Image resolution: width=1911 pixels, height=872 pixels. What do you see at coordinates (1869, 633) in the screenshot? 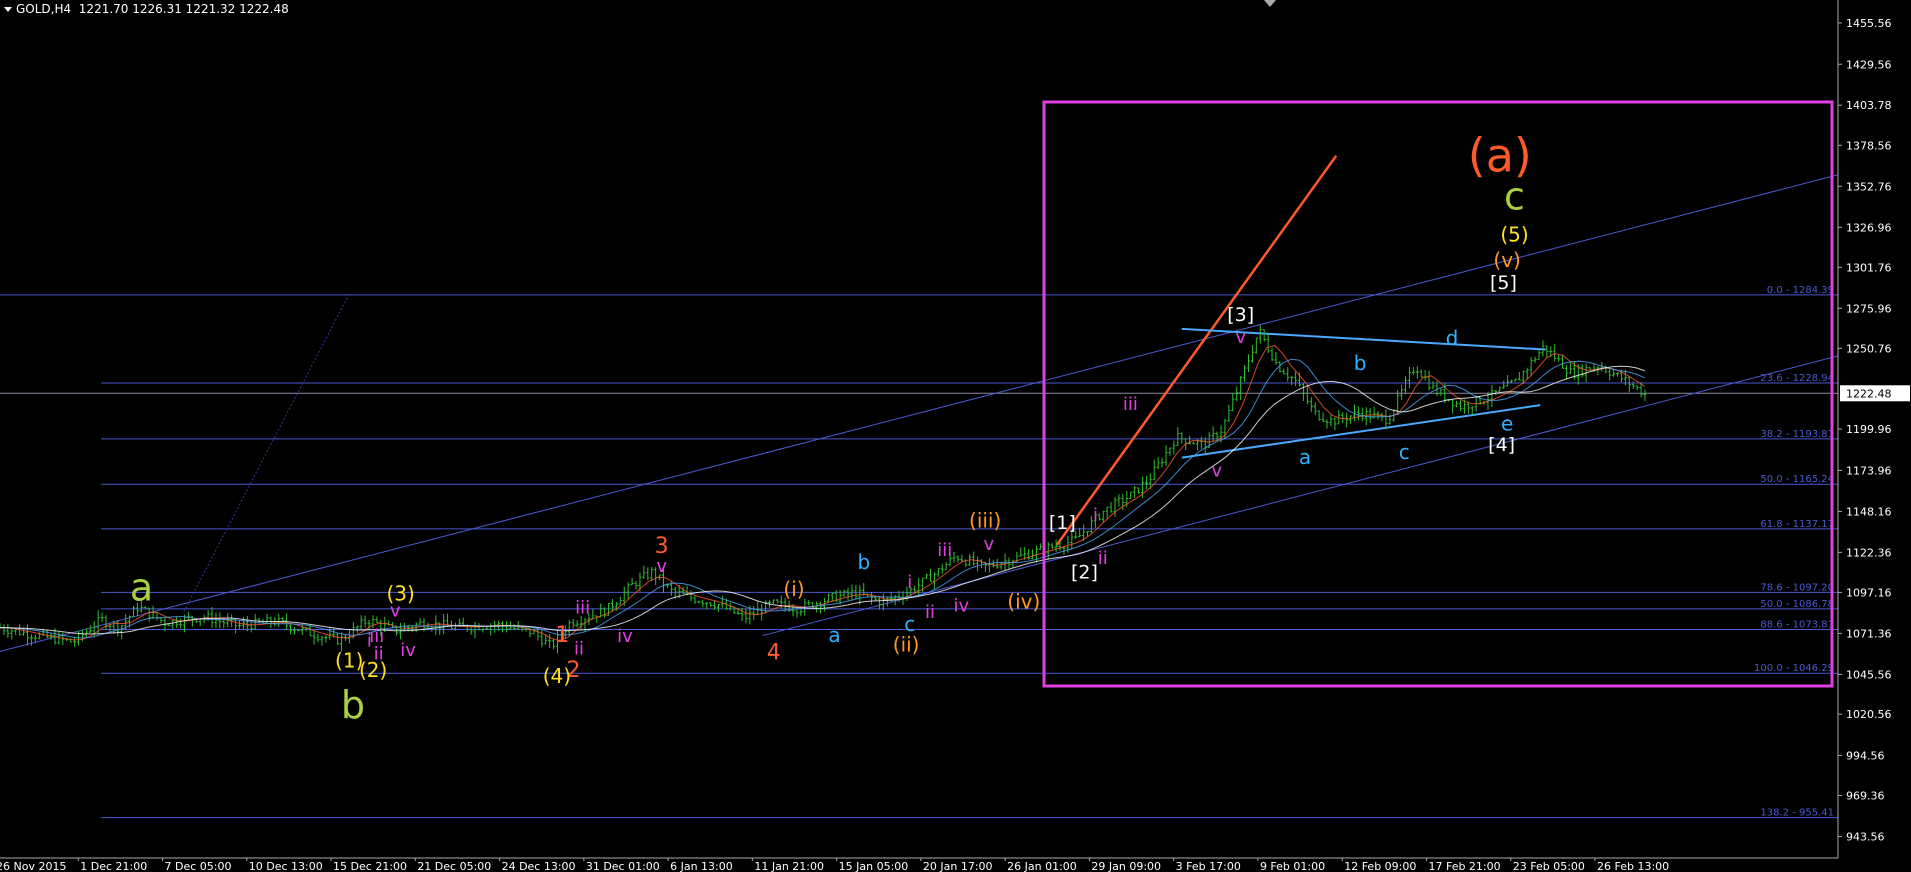
I see `price-tick-label: 1071.36` at bounding box center [1869, 633].